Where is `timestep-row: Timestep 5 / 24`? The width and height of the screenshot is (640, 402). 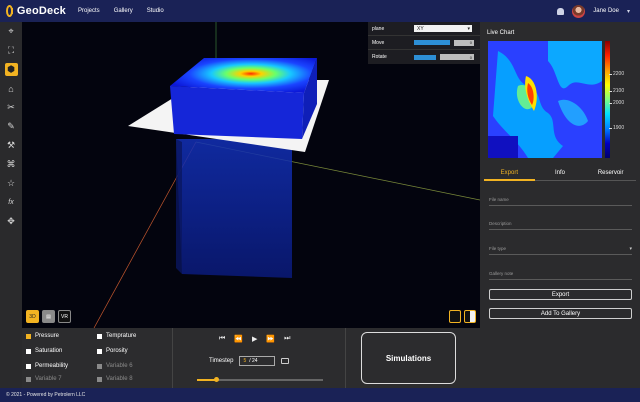 timestep-row: Timestep 5 / 24 is located at coordinates (249, 361).